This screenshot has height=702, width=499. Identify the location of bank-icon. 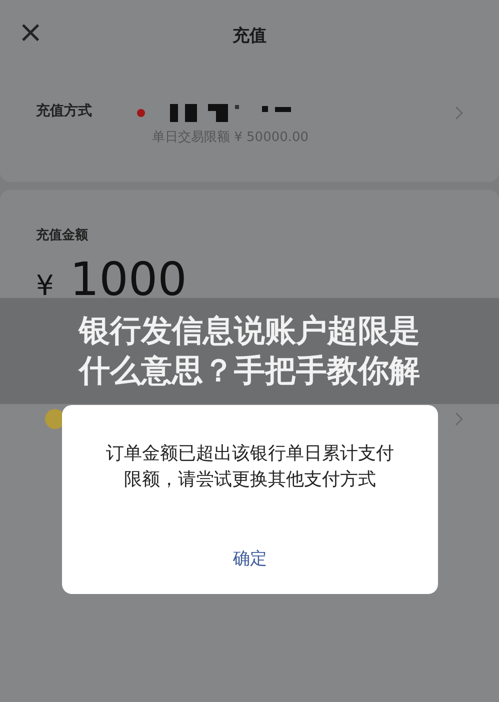
(141, 113).